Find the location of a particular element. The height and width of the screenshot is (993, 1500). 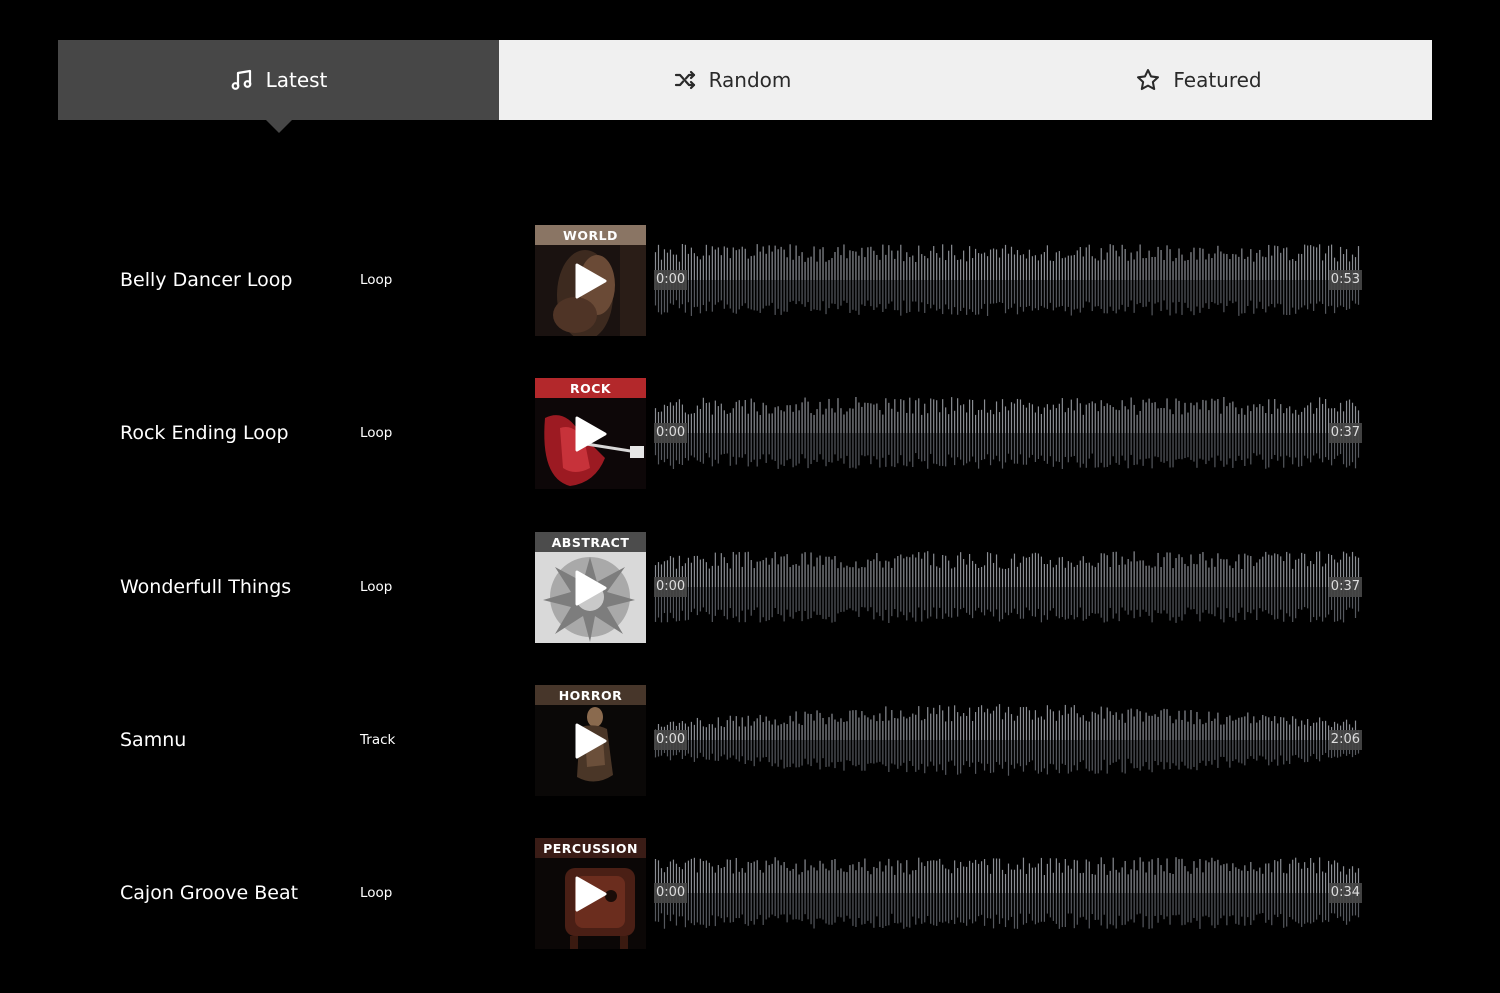

album-art-play: WORLD is located at coordinates (590, 280).